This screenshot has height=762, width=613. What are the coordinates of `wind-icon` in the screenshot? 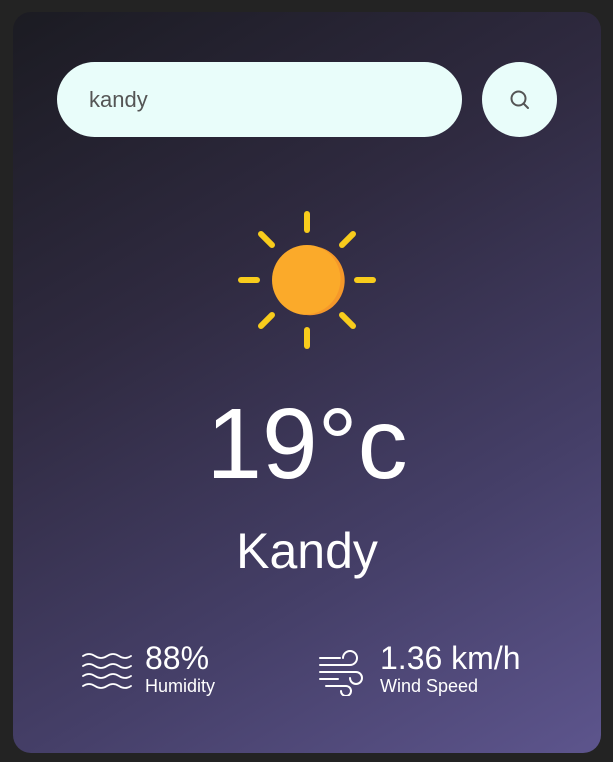 It's located at (341, 672).